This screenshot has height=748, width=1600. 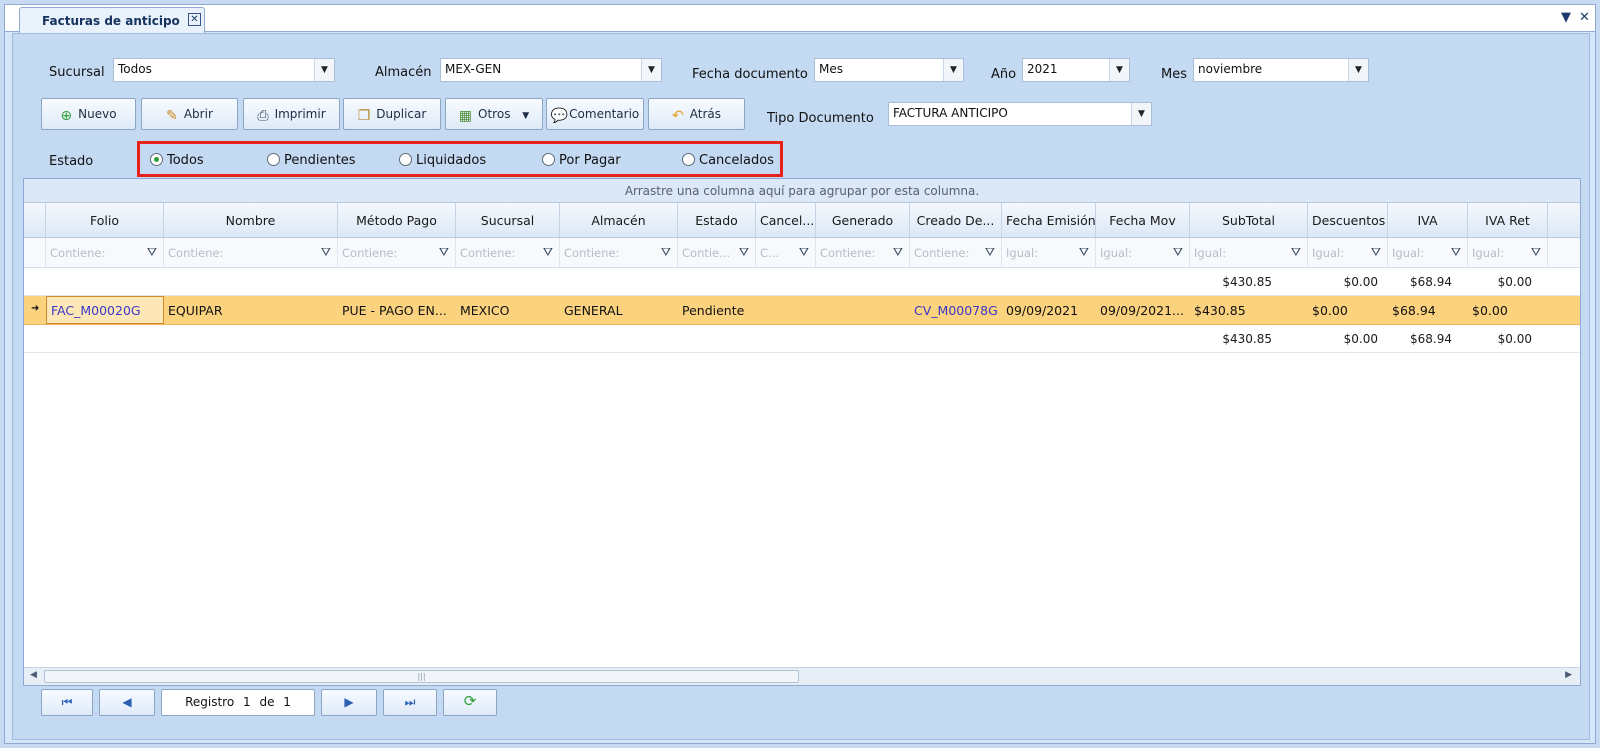 What do you see at coordinates (177, 160) in the screenshot?
I see `radio-todos: Todos` at bounding box center [177, 160].